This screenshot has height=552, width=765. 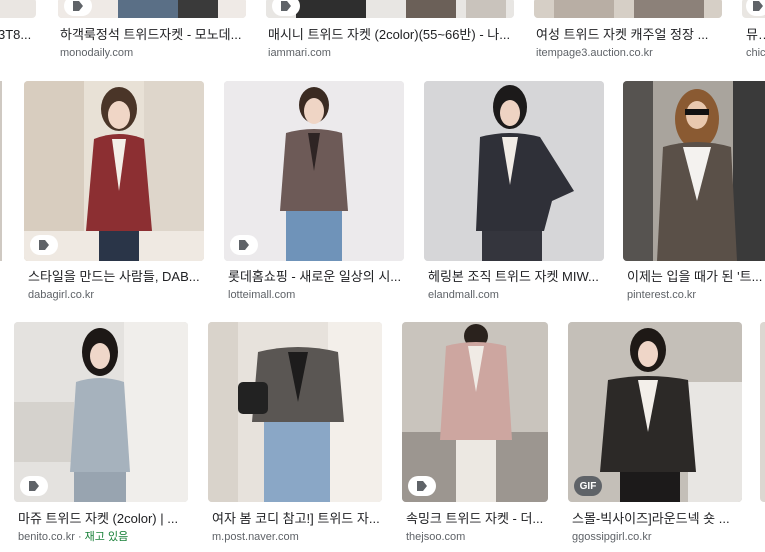 I want to click on result-title: 뮤트, so click(x=755, y=35).